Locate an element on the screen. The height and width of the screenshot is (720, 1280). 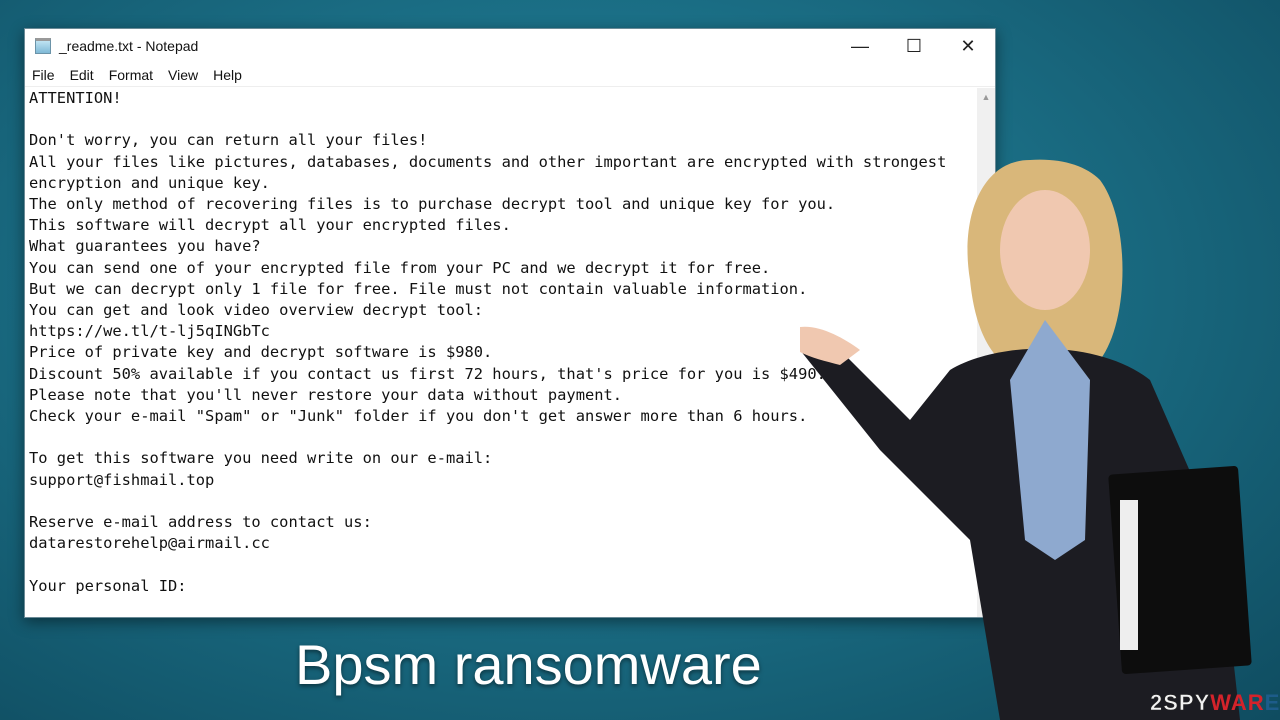
2spyware-logo: 2SPYWARE is located at coordinates (1215, 703).